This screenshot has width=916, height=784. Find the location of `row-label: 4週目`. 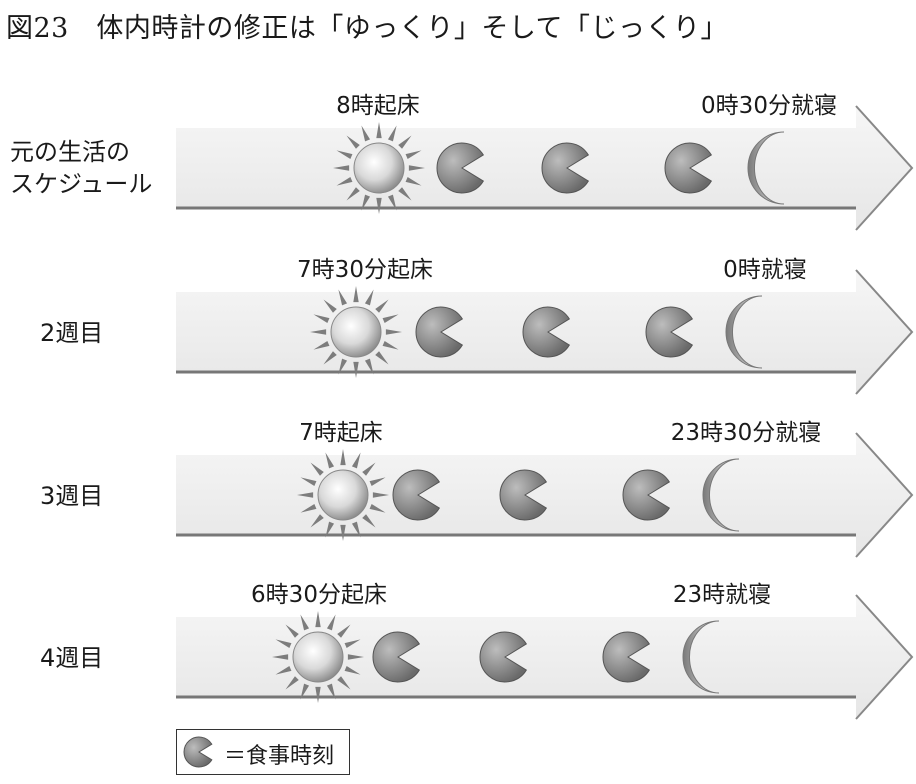

row-label: 4週目 is located at coordinates (71, 658).